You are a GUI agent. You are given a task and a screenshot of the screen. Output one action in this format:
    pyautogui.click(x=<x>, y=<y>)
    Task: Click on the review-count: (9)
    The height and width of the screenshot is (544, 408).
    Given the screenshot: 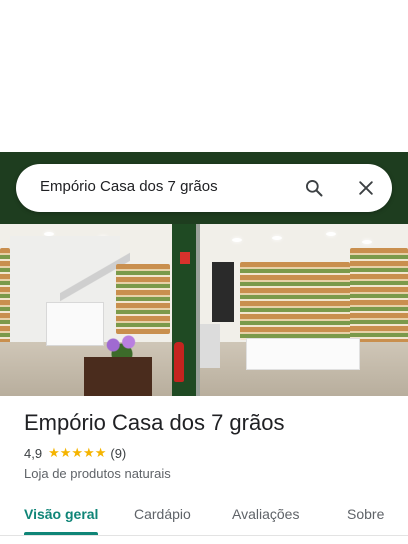 What is the action you would take?
    pyautogui.click(x=118, y=453)
    